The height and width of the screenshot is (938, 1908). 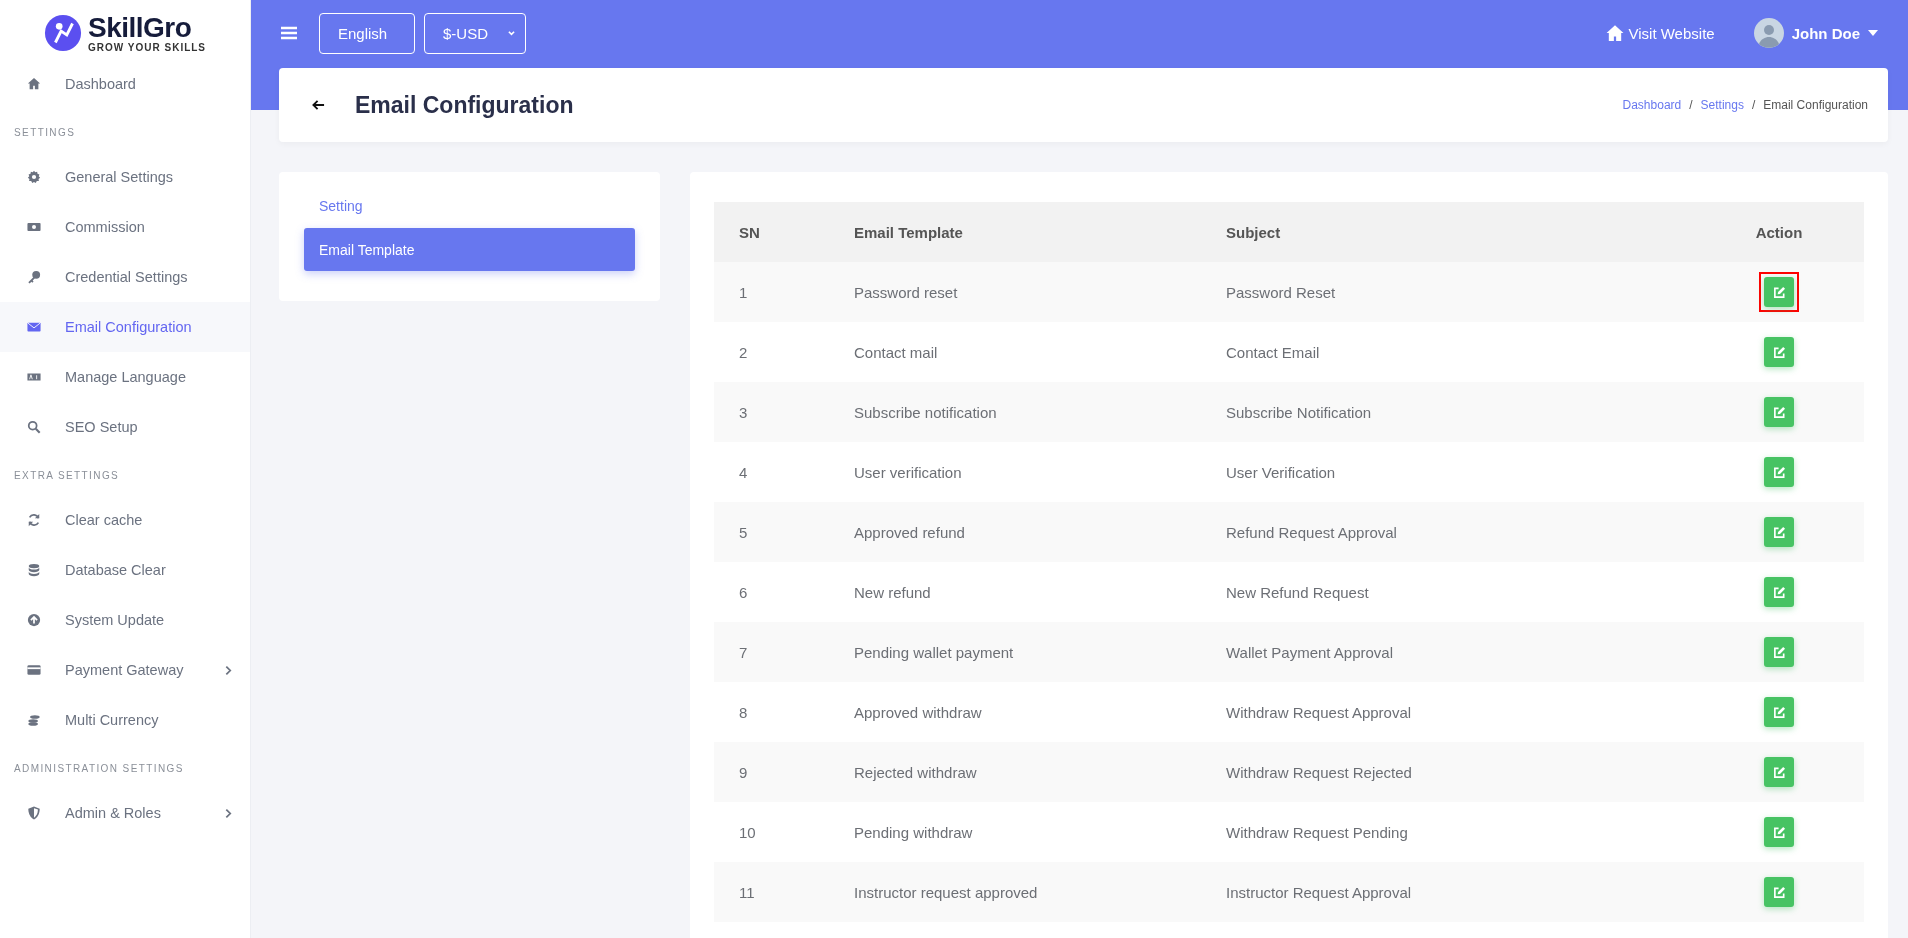 I want to click on table-cell: 10, so click(x=771, y=832).